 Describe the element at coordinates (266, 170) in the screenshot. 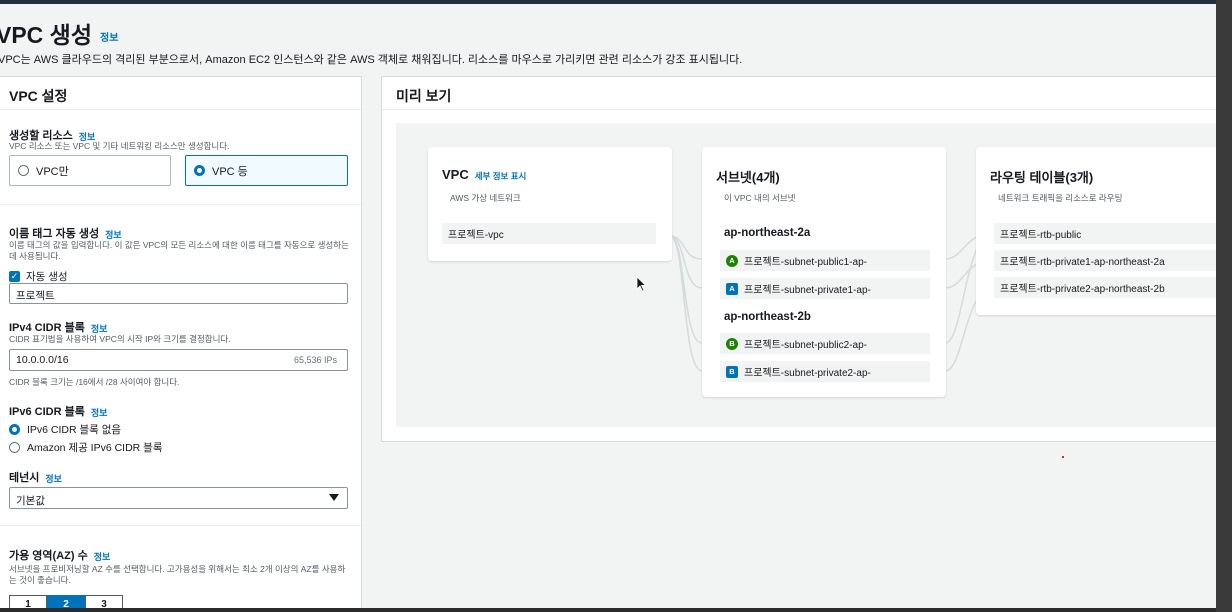

I see `option-vpc-and-more: VPC 등` at that location.